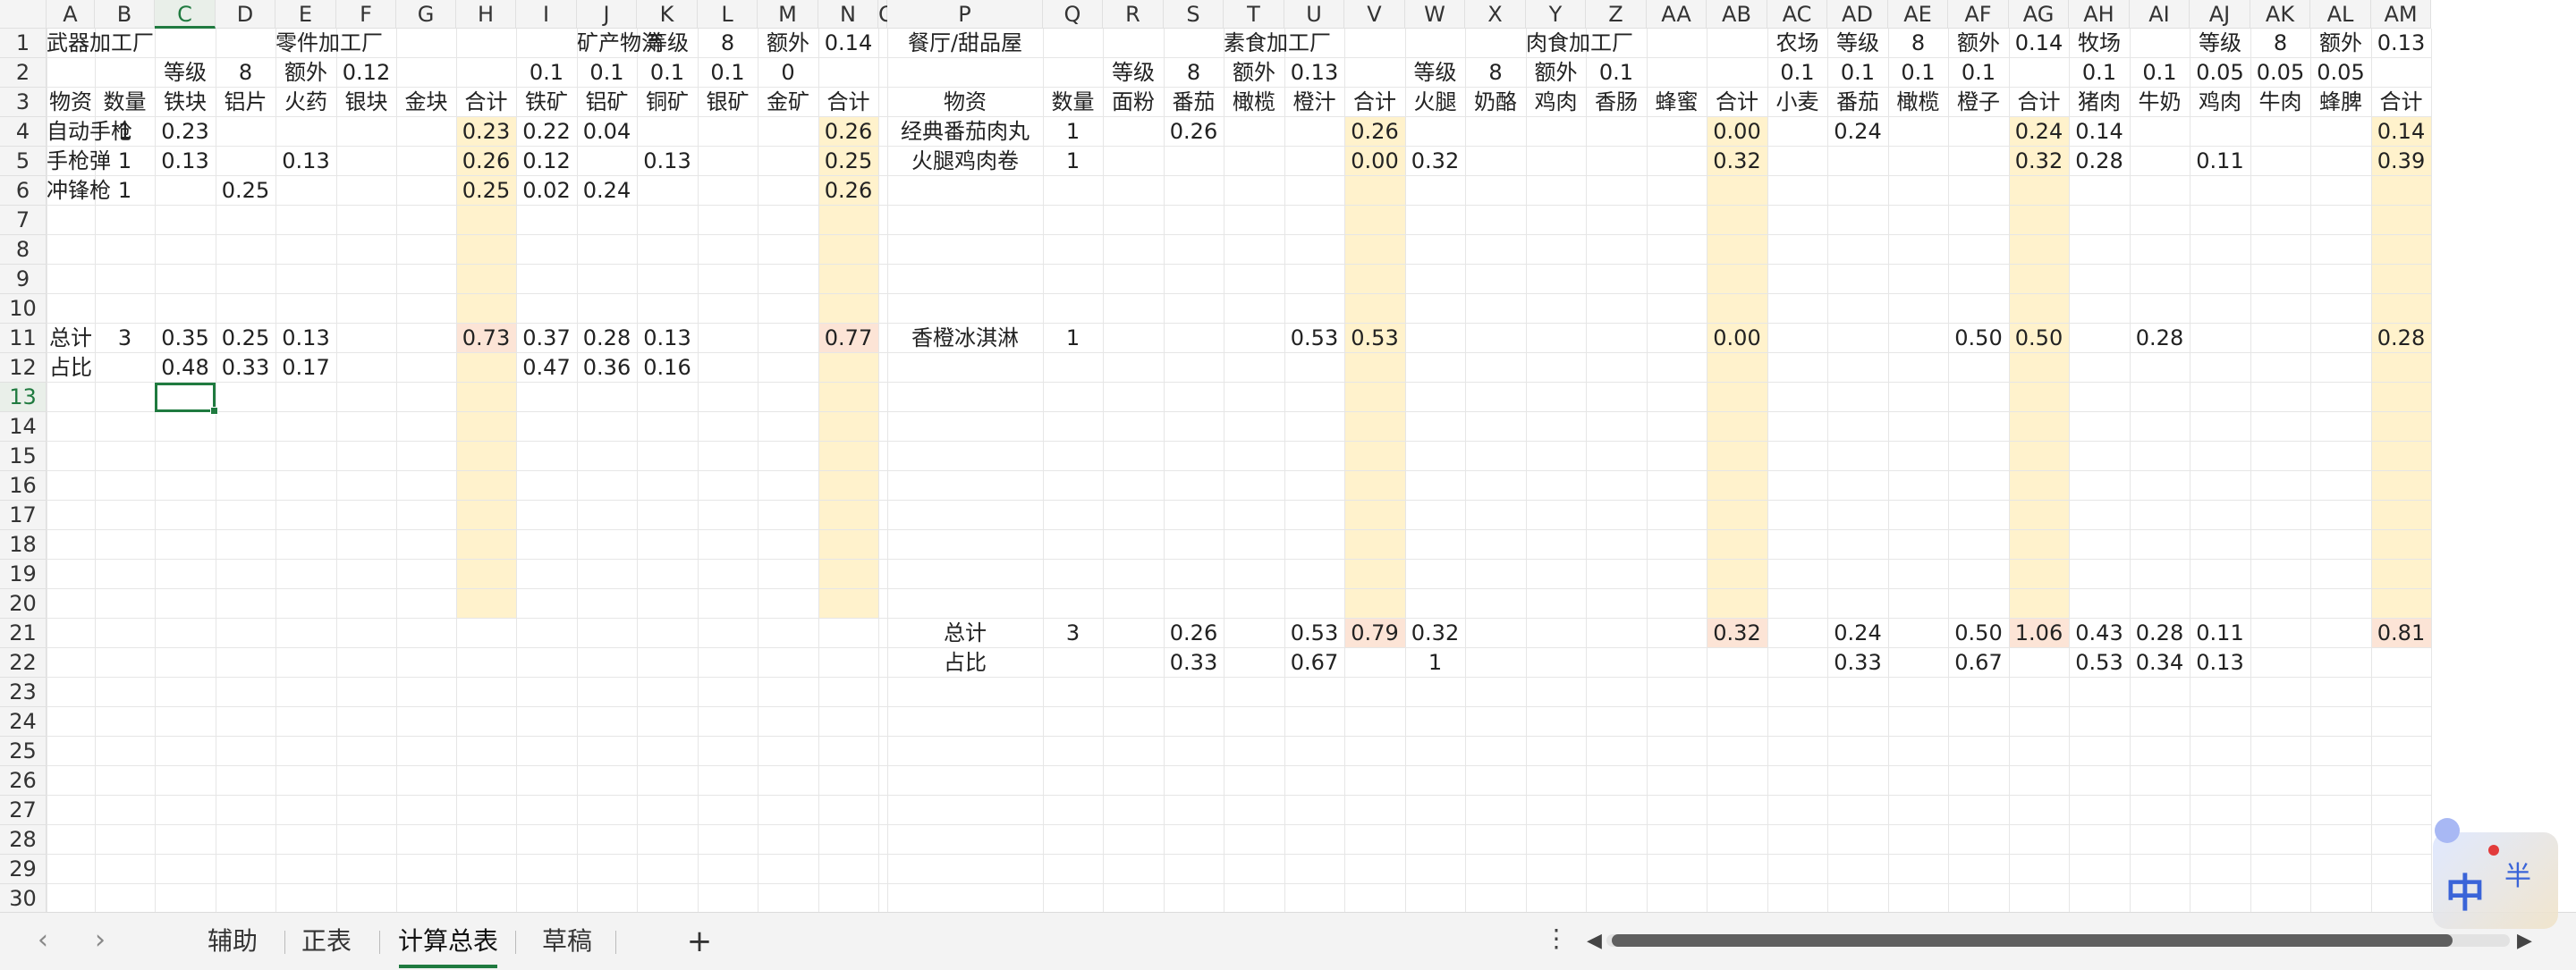 The height and width of the screenshot is (970, 2576). Describe the element at coordinates (2340, 103) in the screenshot. I see `cell-al3: 蜂脾` at that location.